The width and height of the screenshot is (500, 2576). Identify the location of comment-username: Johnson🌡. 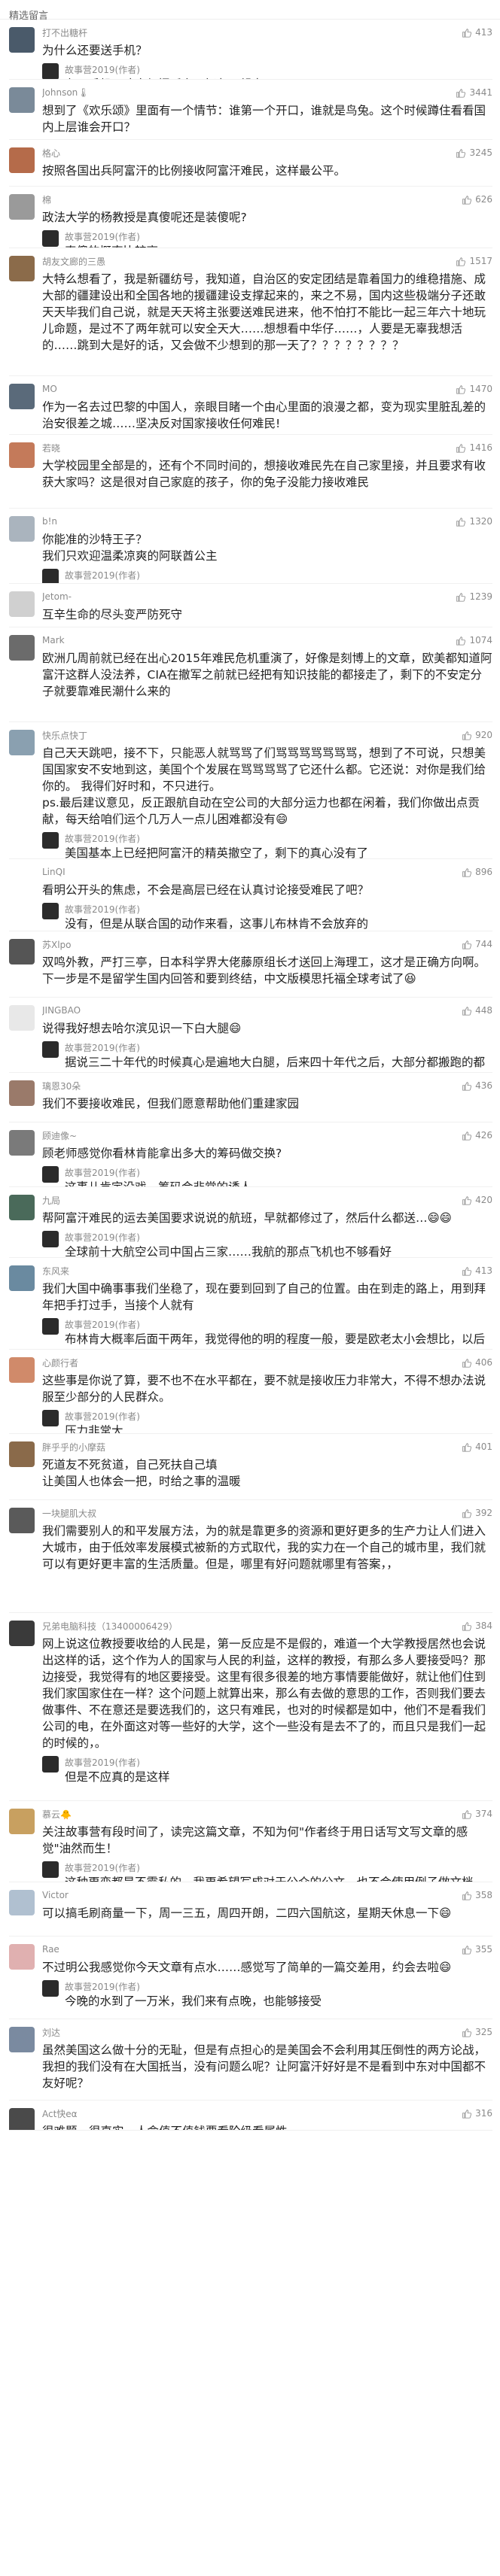
(66, 92).